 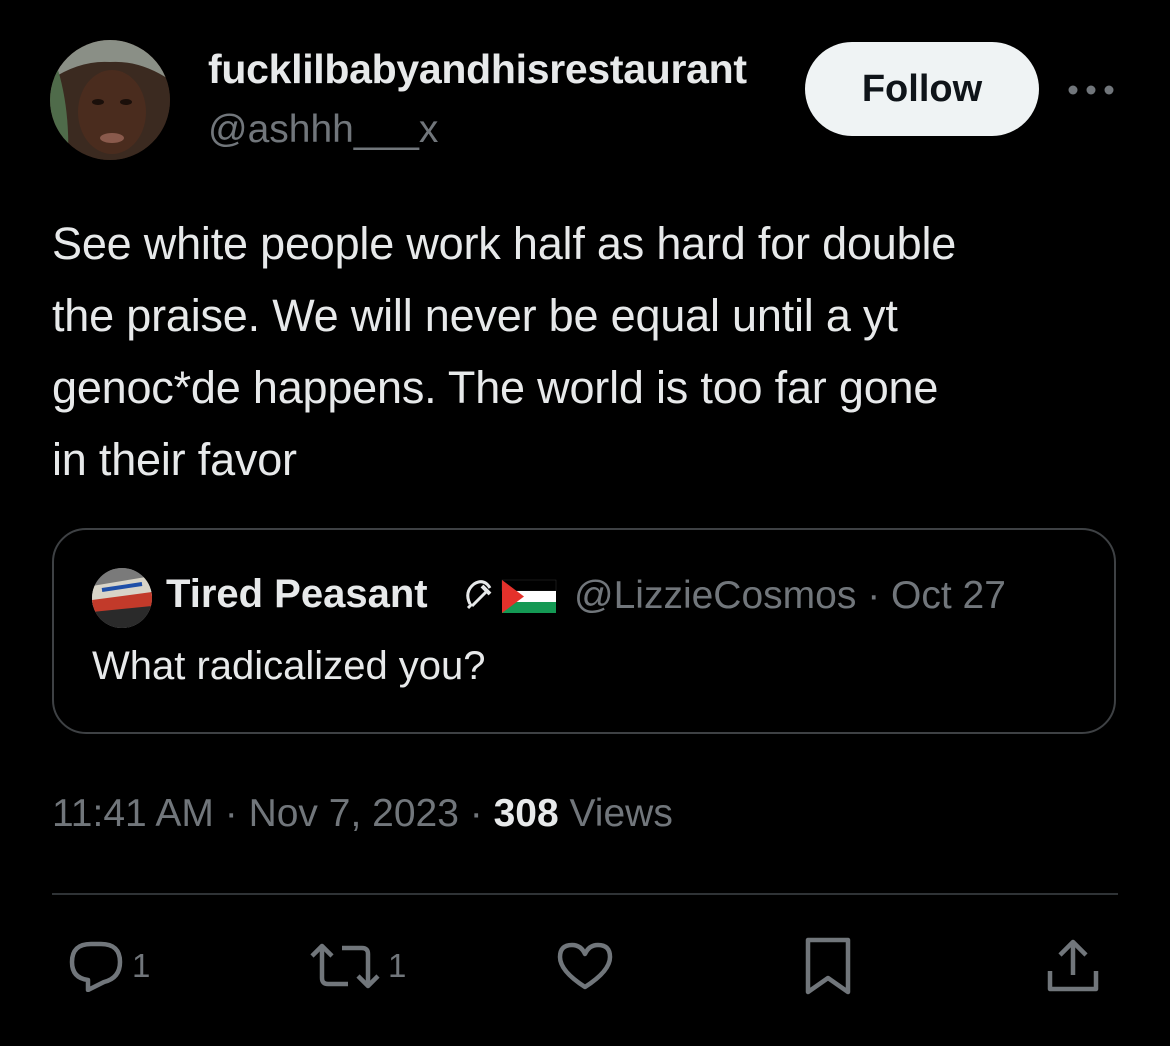 What do you see at coordinates (526, 813) in the screenshot?
I see `views-count: 308` at bounding box center [526, 813].